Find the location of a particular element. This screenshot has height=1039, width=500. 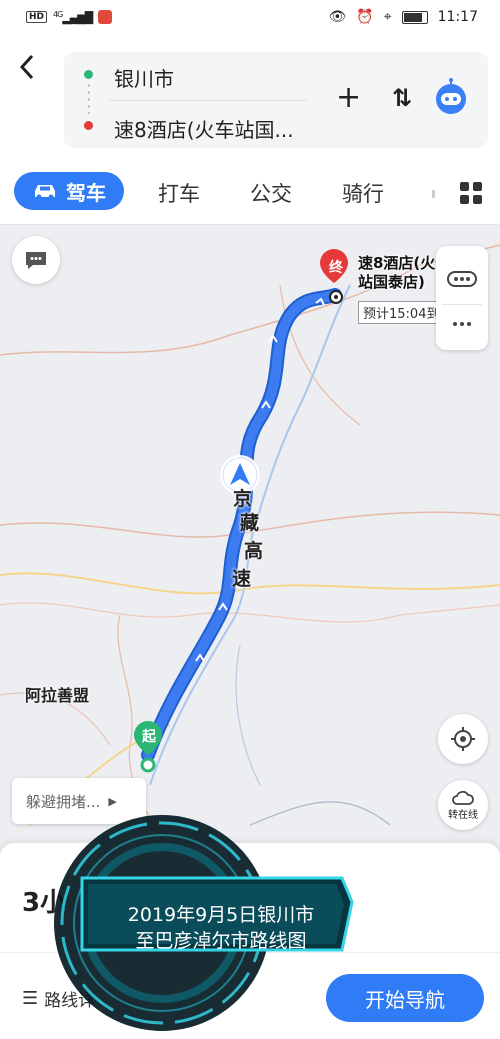

swap-route-button: ⇅ is located at coordinates (402, 98).